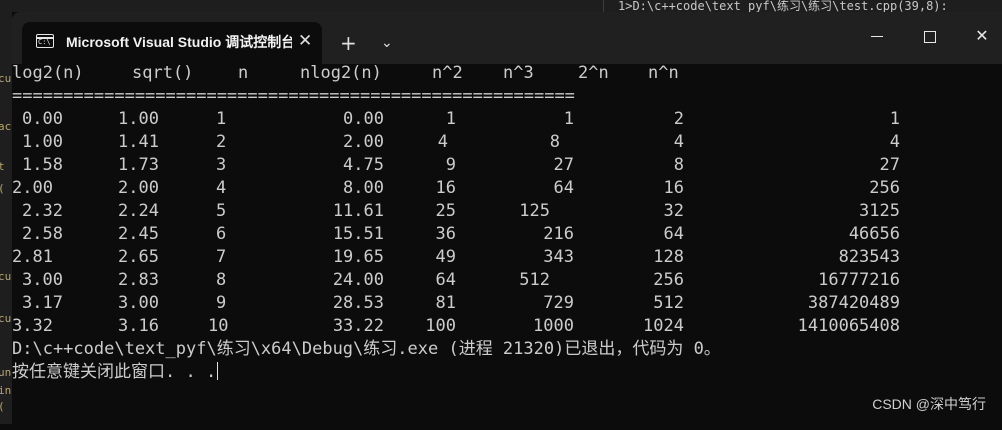  What do you see at coordinates (558, 234) in the screenshot?
I see `cell-n-cubed: 216` at bounding box center [558, 234].